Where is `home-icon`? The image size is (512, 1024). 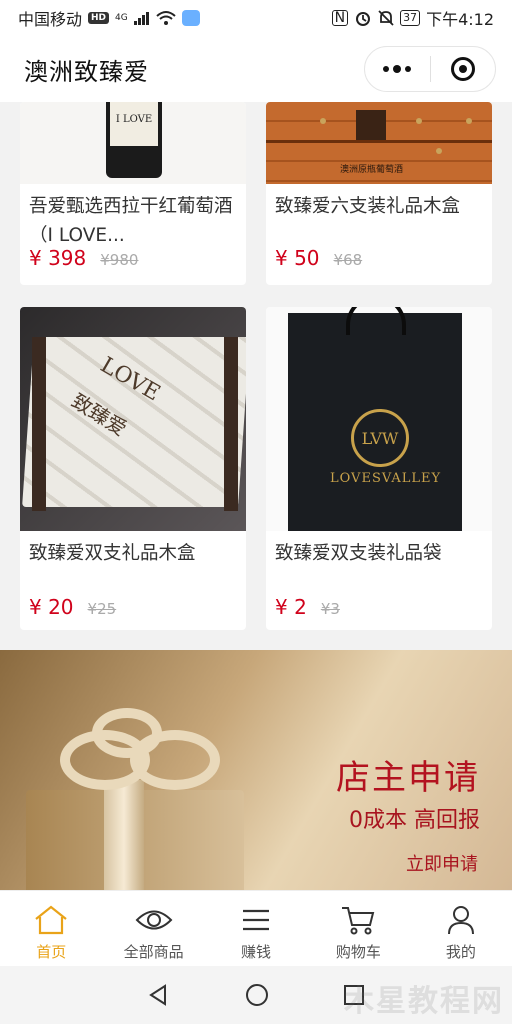
home-icon is located at coordinates (51, 920).